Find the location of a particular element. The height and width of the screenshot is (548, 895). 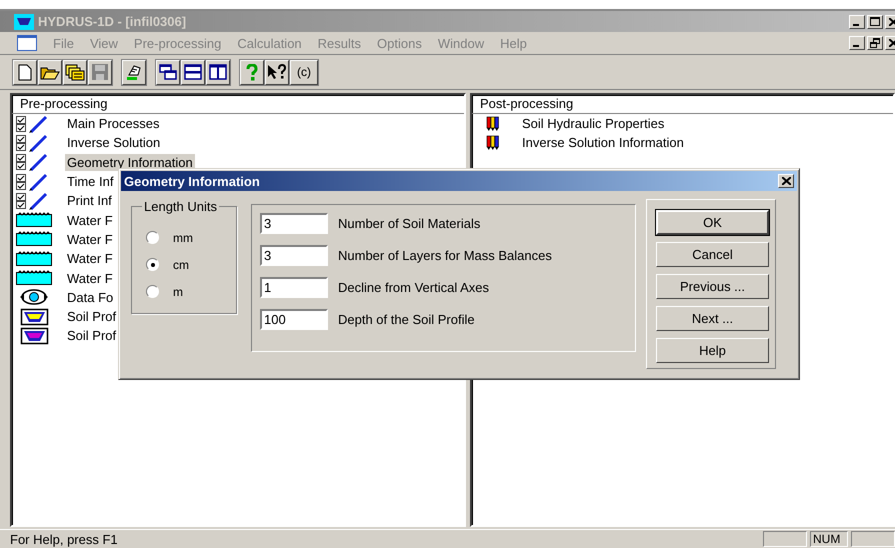

panel-header: Pre-processing is located at coordinates (238, 104).